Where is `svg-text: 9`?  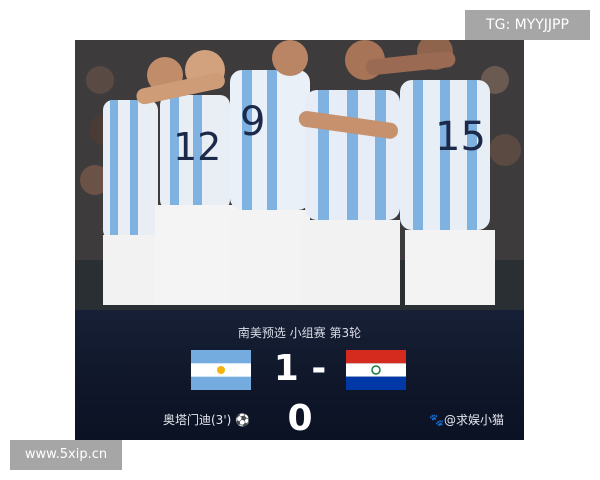
svg-text: 9 is located at coordinates (252, 122).